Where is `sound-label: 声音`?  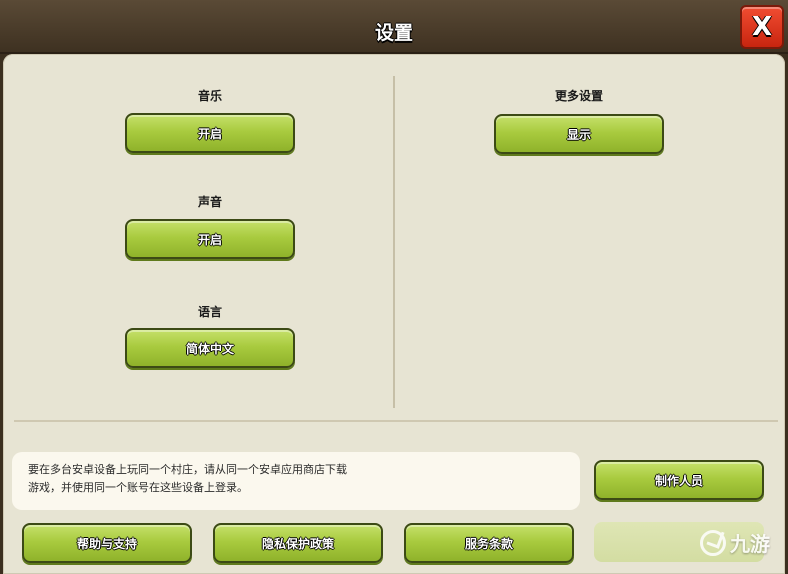
sound-label: 声音 is located at coordinates (209, 202).